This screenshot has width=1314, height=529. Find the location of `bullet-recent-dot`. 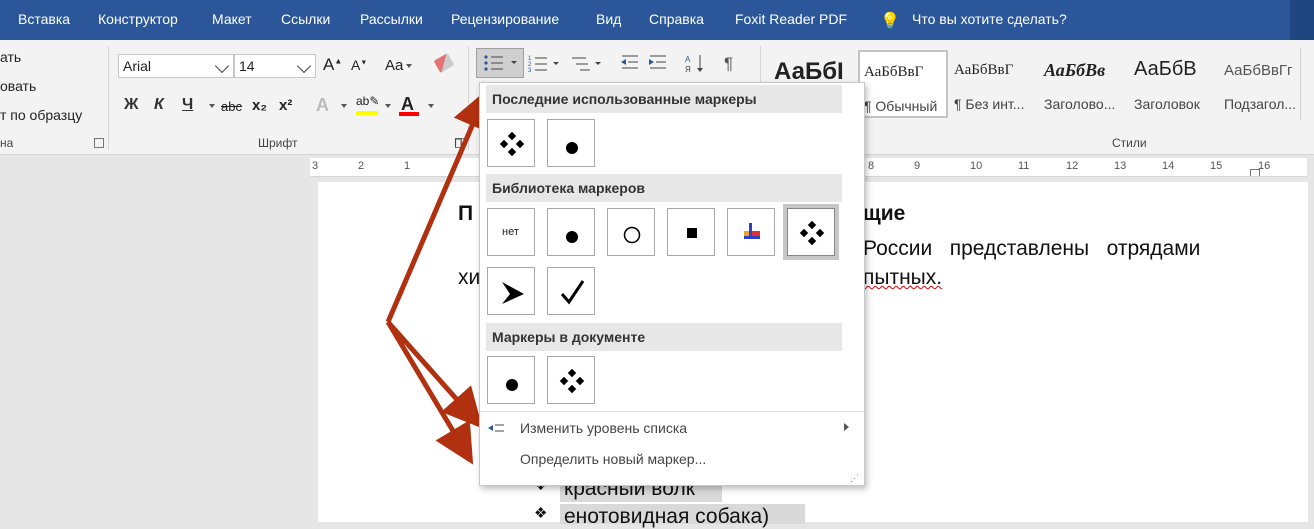

bullet-recent-dot is located at coordinates (571, 143).